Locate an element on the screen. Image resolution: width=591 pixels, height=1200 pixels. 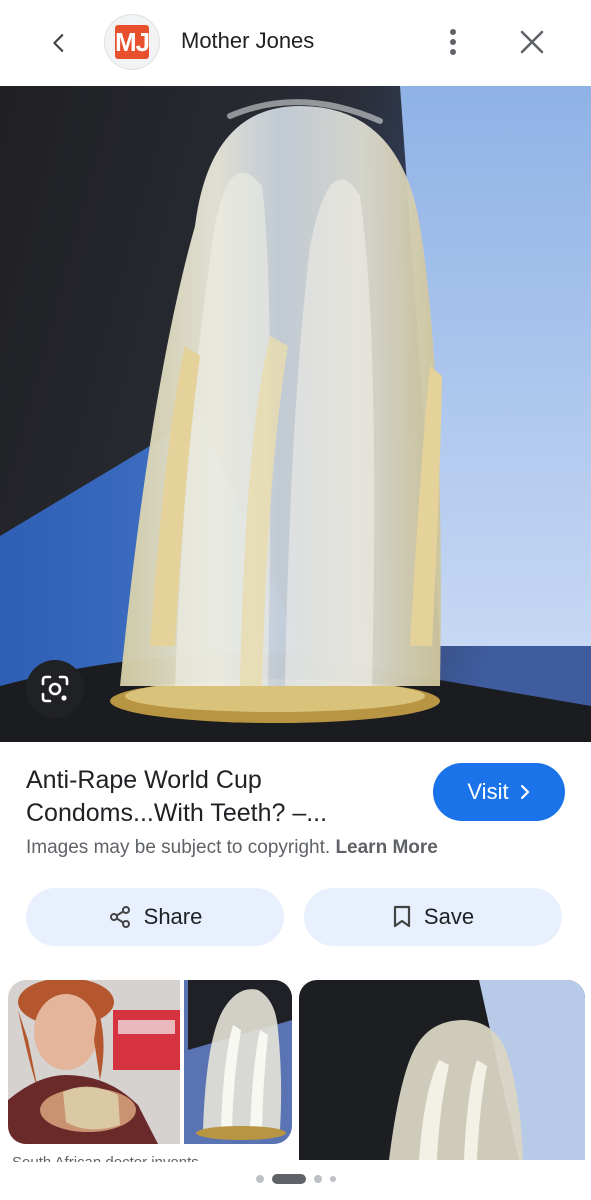
close-button is located at coordinates (532, 42).